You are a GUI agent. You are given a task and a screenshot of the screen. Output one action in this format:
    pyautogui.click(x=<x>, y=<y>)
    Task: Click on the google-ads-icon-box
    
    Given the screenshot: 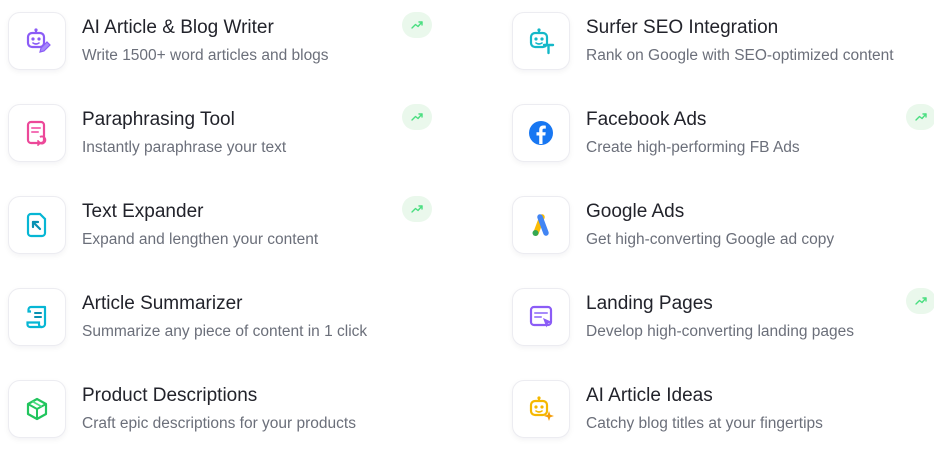 What is the action you would take?
    pyautogui.click(x=541, y=225)
    